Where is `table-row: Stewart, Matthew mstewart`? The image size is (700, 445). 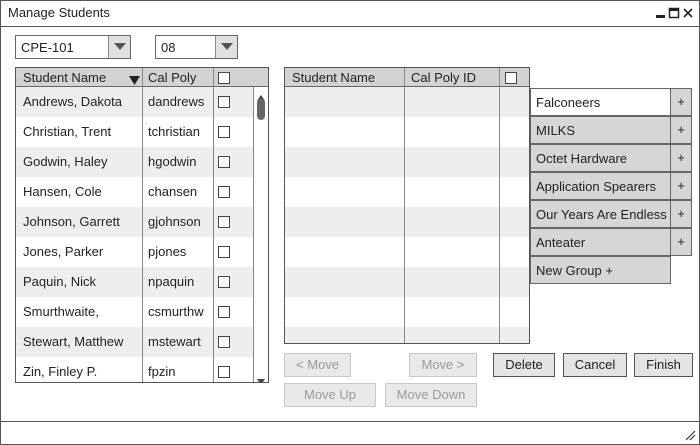 table-row: Stewart, Matthew mstewart is located at coordinates (134, 342).